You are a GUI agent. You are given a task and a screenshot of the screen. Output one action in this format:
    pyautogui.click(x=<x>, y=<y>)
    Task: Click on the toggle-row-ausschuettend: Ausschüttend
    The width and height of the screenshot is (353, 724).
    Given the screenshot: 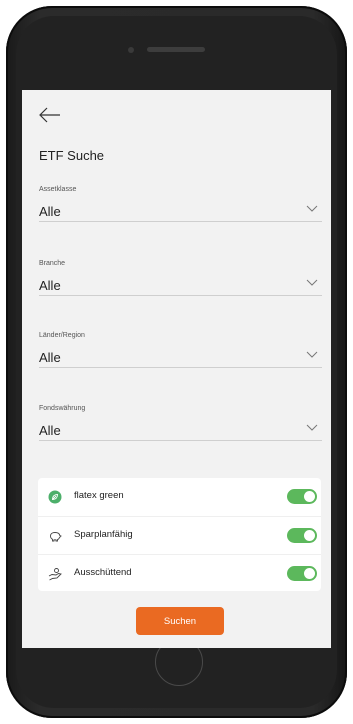 What is the action you would take?
    pyautogui.click(x=179, y=573)
    